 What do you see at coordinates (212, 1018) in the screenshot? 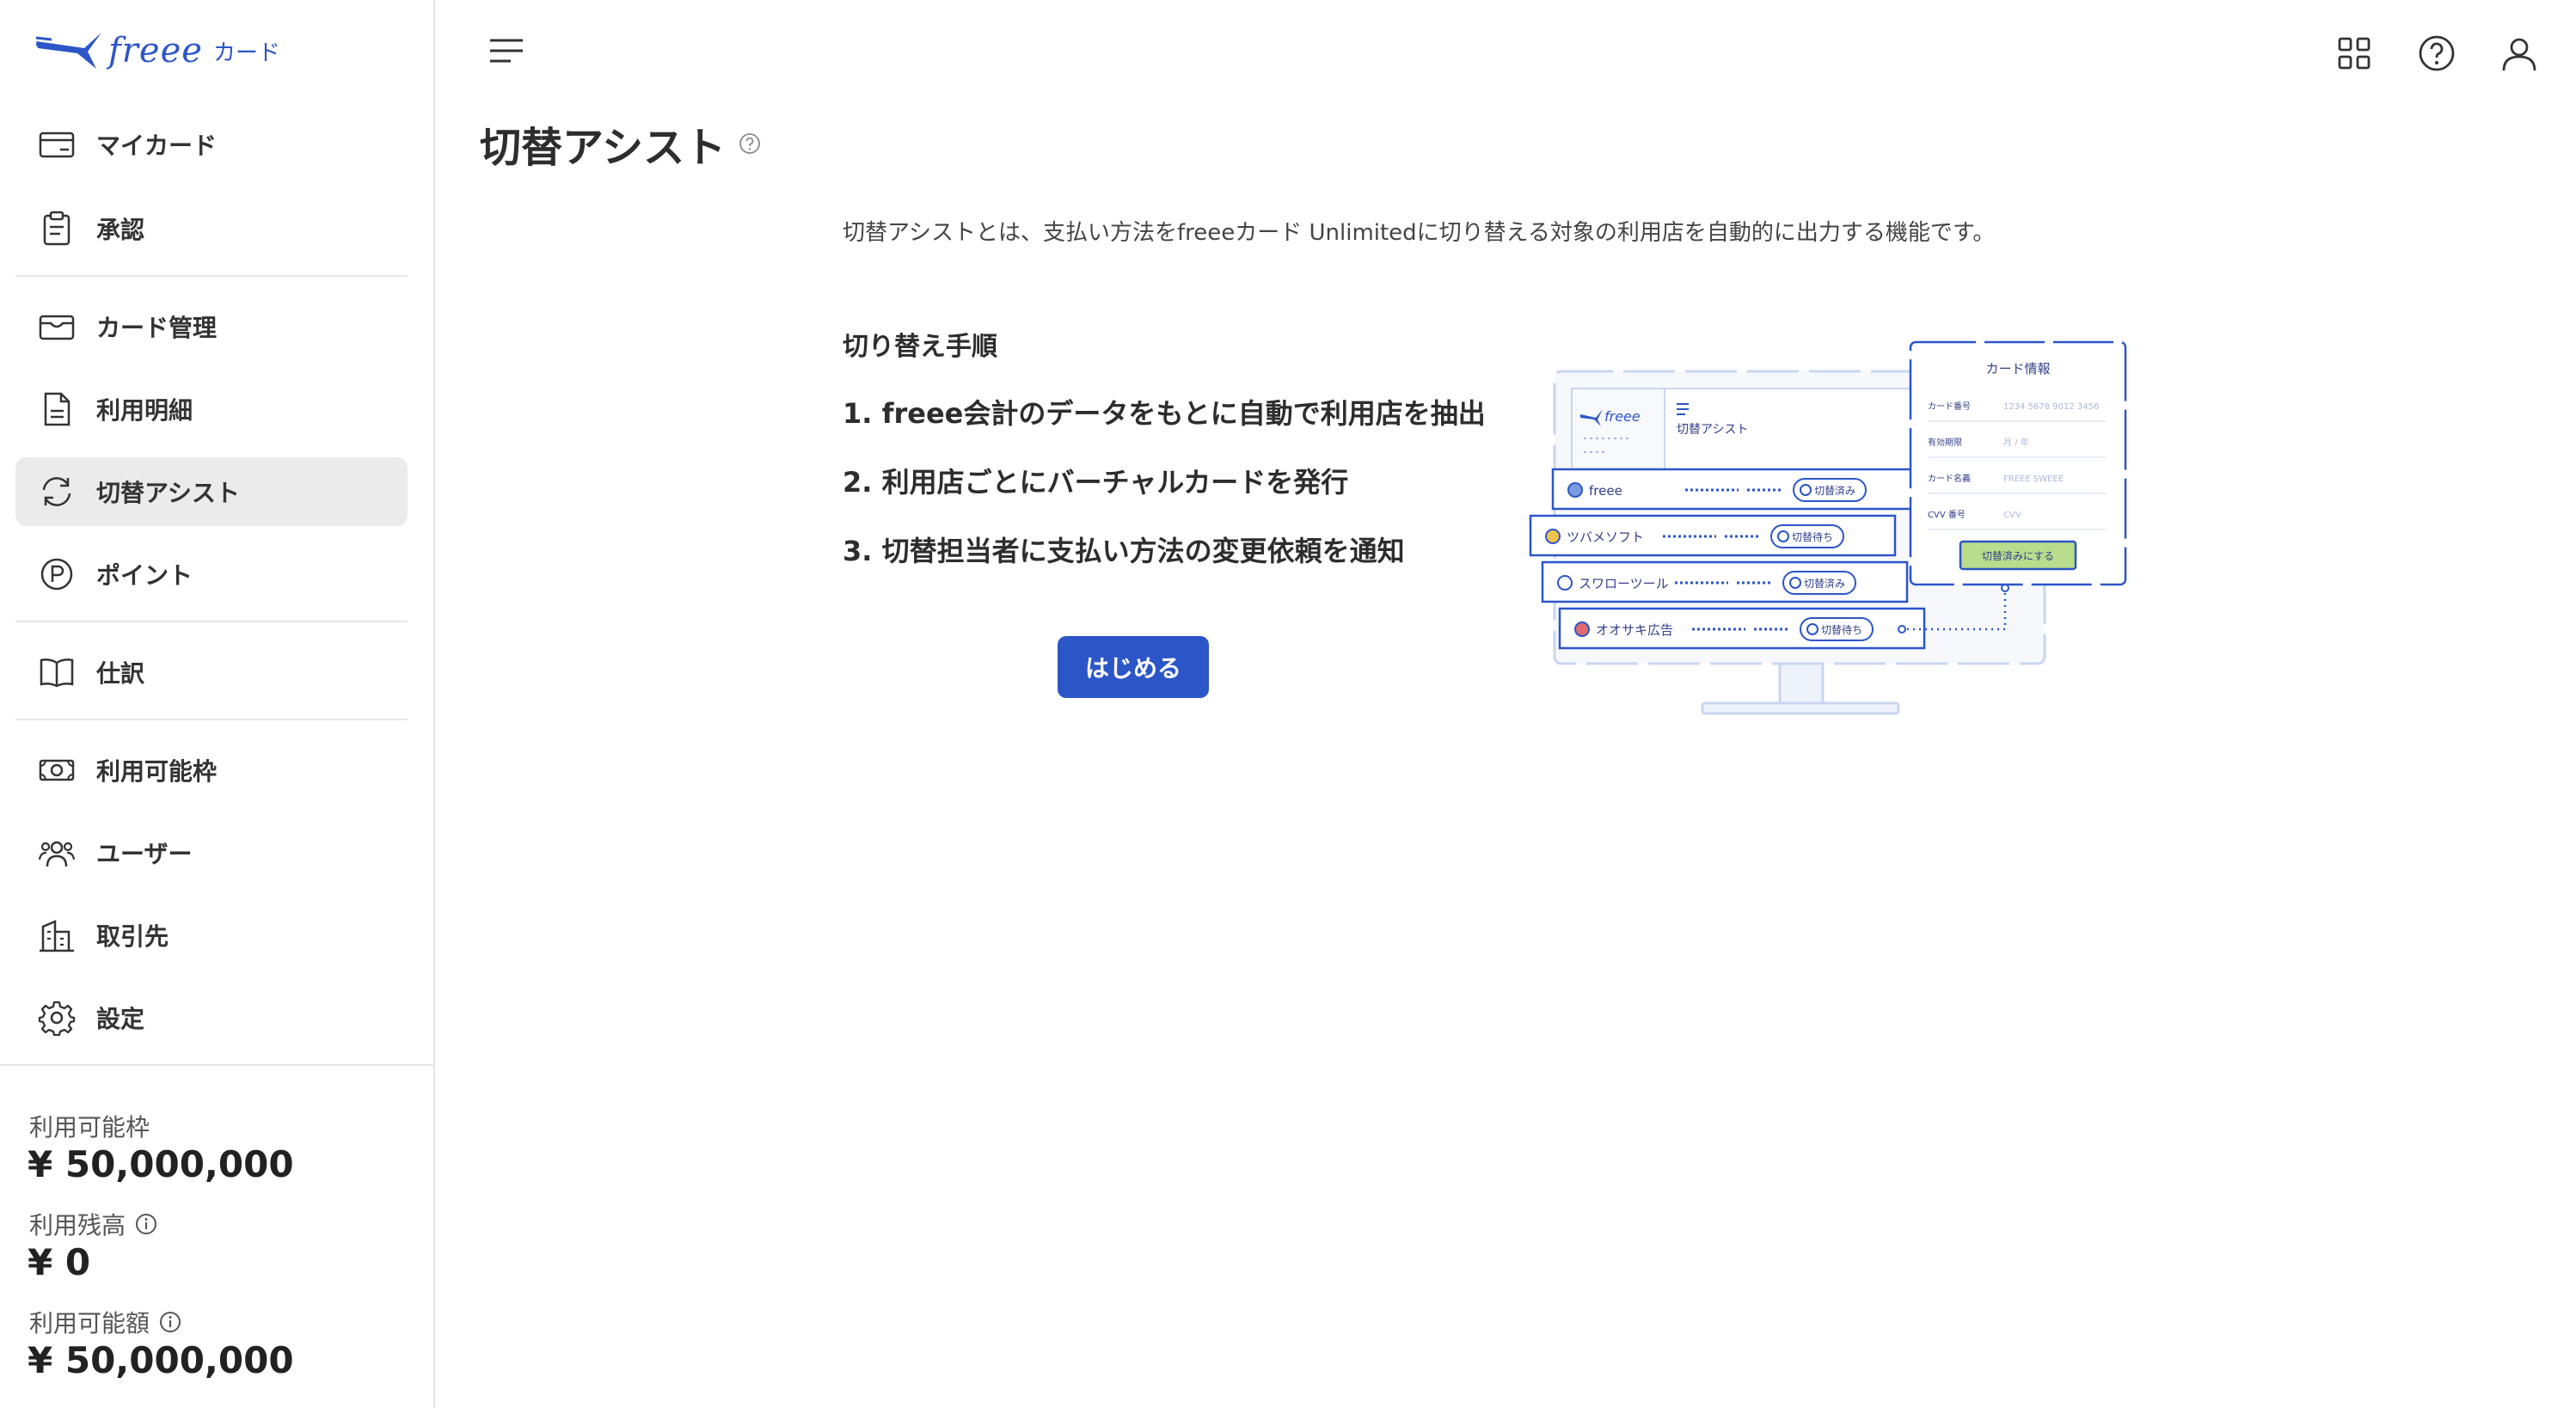
I see `sidebar-item-settings: 設定` at bounding box center [212, 1018].